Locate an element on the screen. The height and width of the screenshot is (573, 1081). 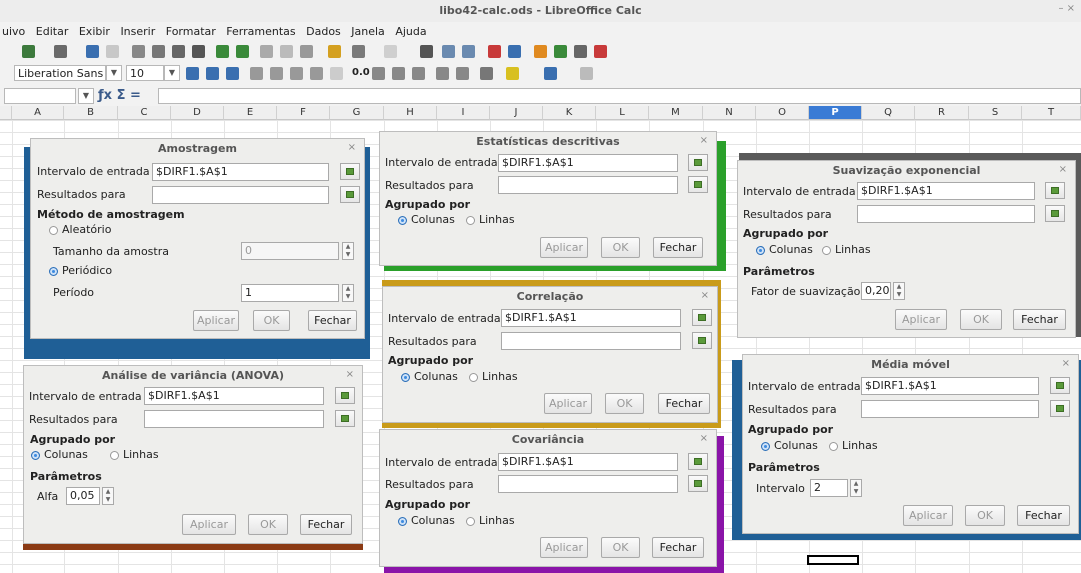
alpha-spinner-icon: ▲ ▼ is located at coordinates (108, 496).